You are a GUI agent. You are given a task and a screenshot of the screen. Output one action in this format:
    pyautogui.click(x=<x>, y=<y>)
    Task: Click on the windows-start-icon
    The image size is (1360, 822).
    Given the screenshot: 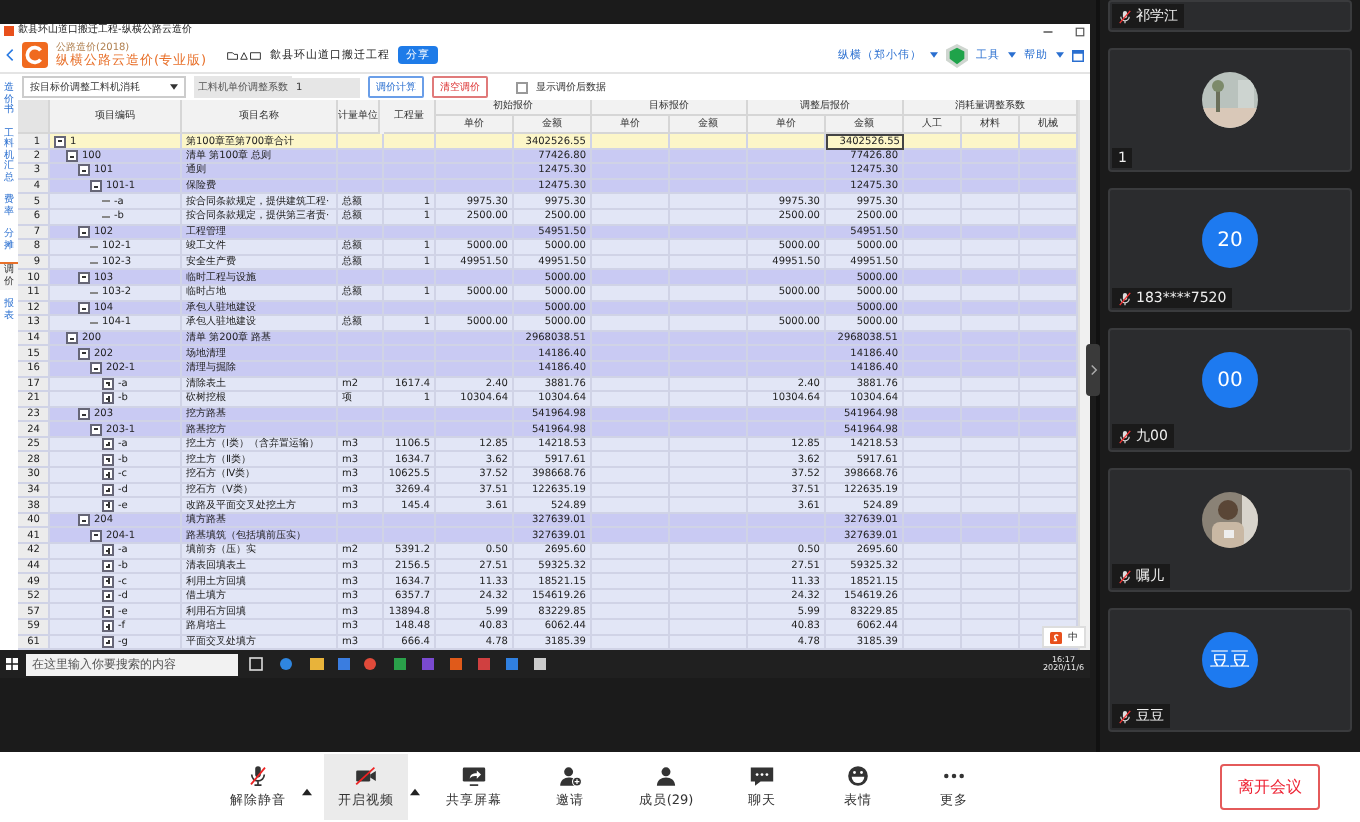 What is the action you would take?
    pyautogui.click(x=12, y=664)
    